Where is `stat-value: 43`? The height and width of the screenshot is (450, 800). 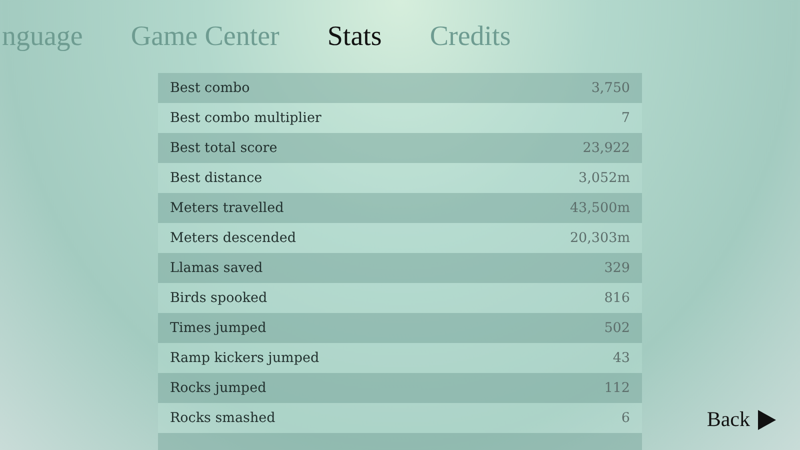
stat-value: 43 is located at coordinates (621, 358).